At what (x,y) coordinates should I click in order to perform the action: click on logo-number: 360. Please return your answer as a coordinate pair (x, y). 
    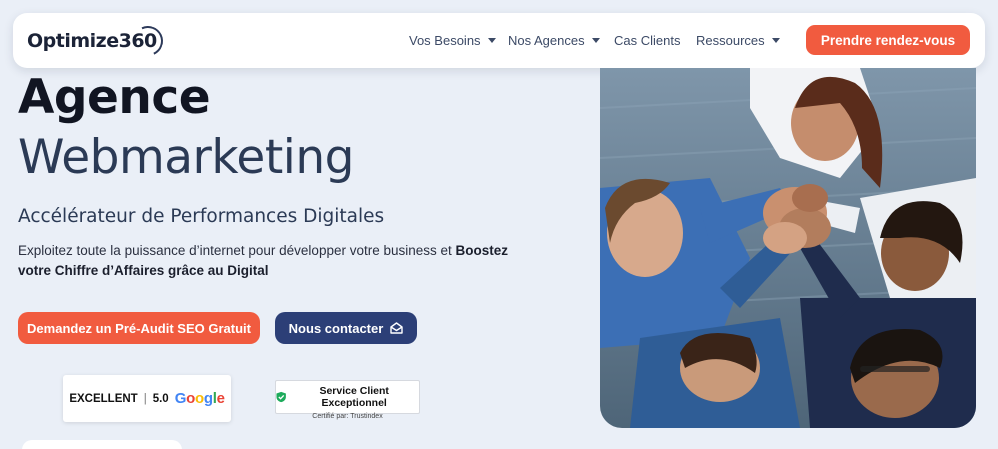
    Looking at the image, I should click on (143, 41).